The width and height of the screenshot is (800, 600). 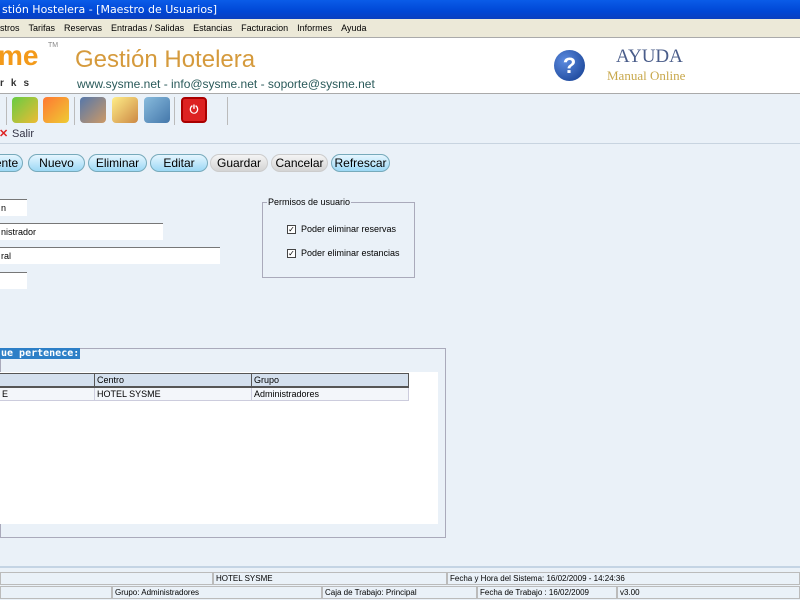 What do you see at coordinates (117, 163) in the screenshot?
I see `eliminar-button: Eliminar` at bounding box center [117, 163].